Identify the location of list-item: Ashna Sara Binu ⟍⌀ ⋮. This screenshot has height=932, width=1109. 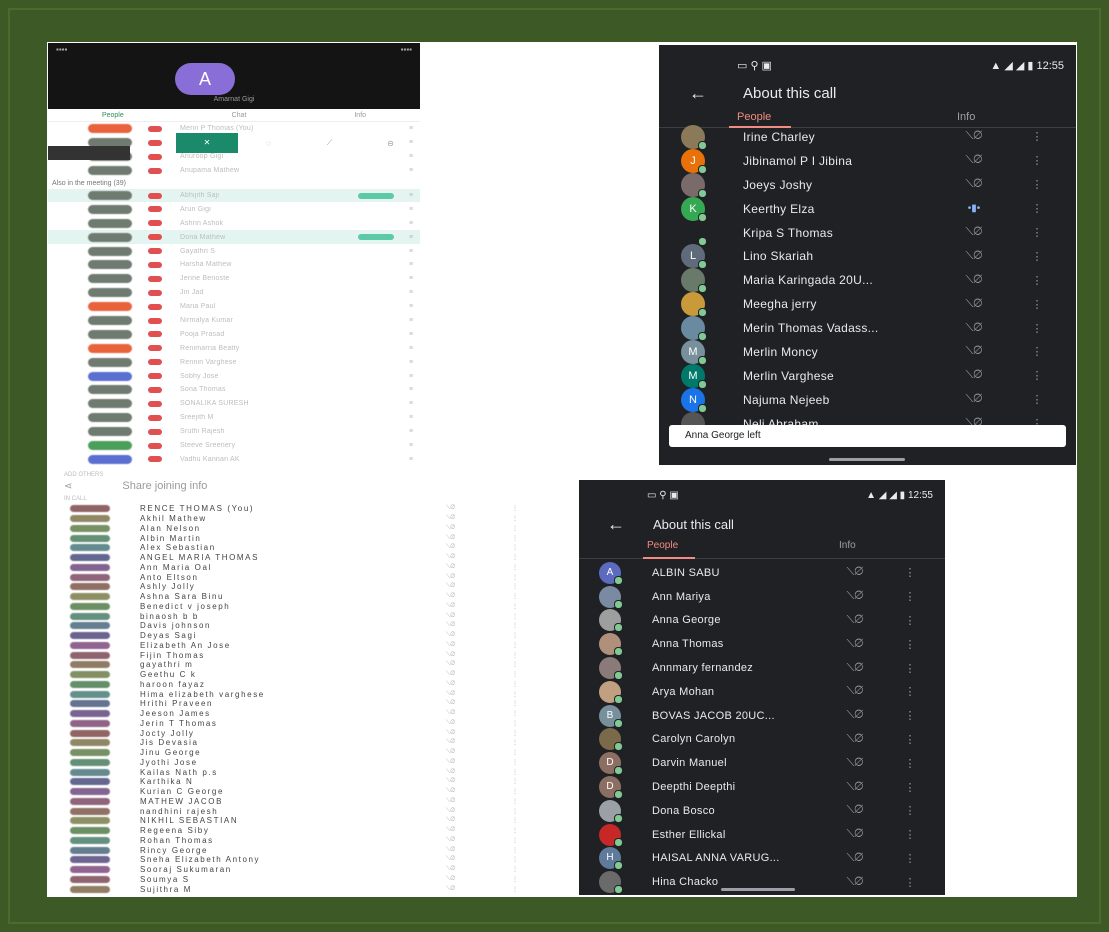
(290, 597).